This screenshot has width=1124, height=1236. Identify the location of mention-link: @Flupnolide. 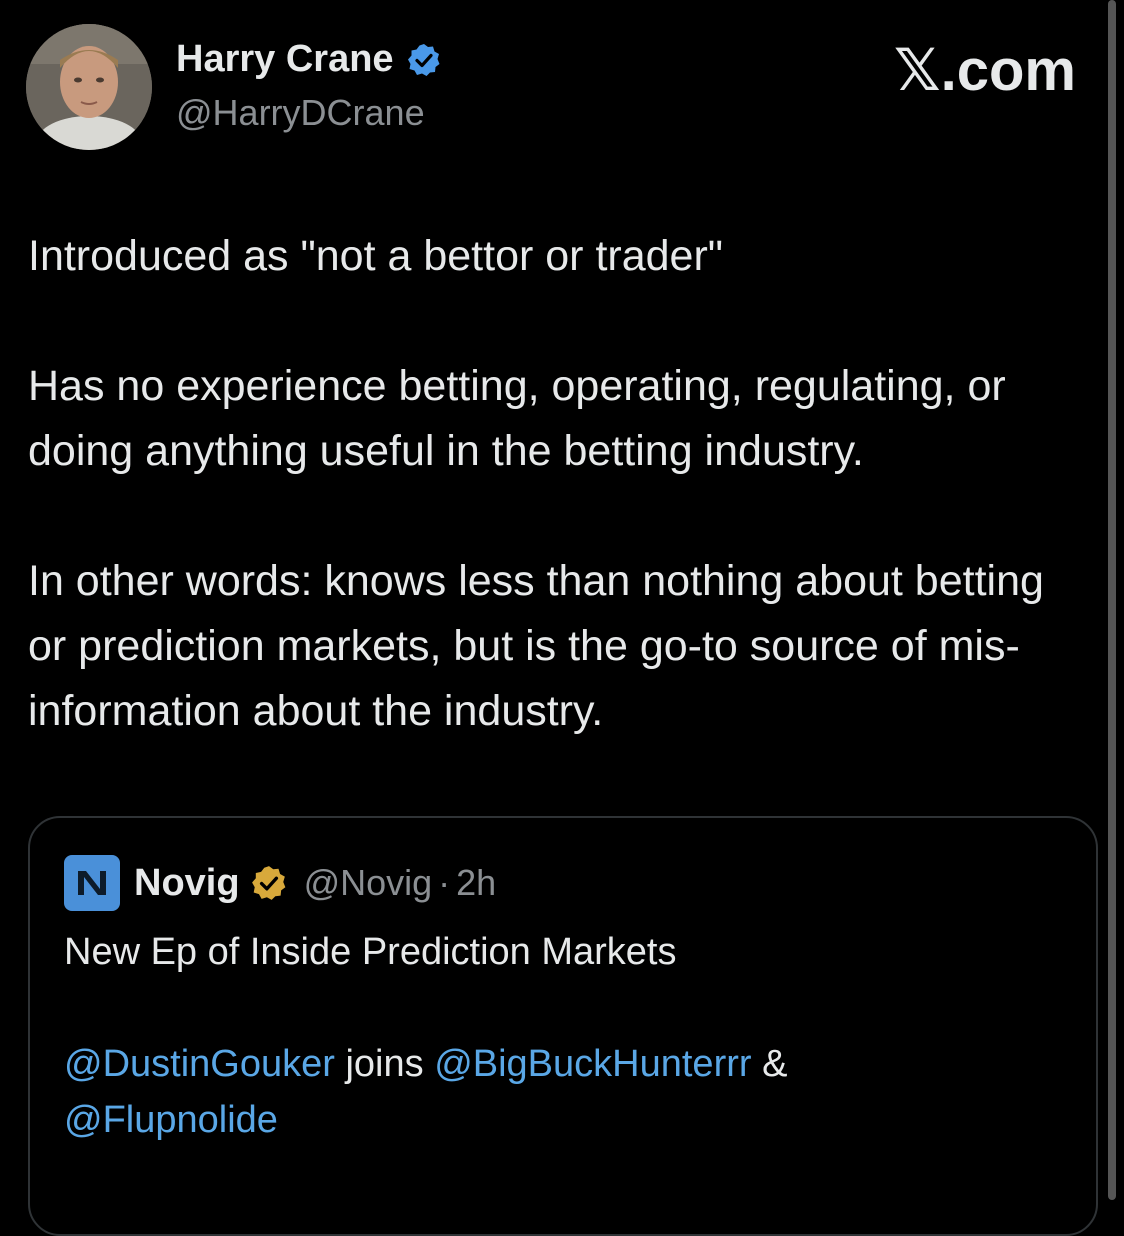
(171, 1120).